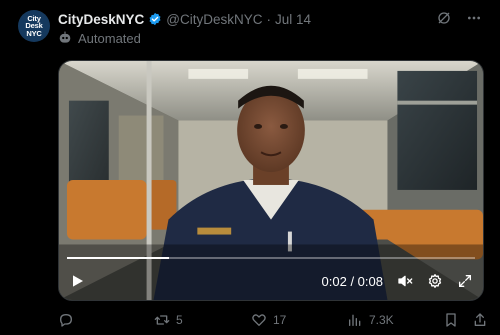 This screenshot has width=500, height=335. Describe the element at coordinates (101, 19) in the screenshot. I see `display-name: CityDeskNYC` at that location.